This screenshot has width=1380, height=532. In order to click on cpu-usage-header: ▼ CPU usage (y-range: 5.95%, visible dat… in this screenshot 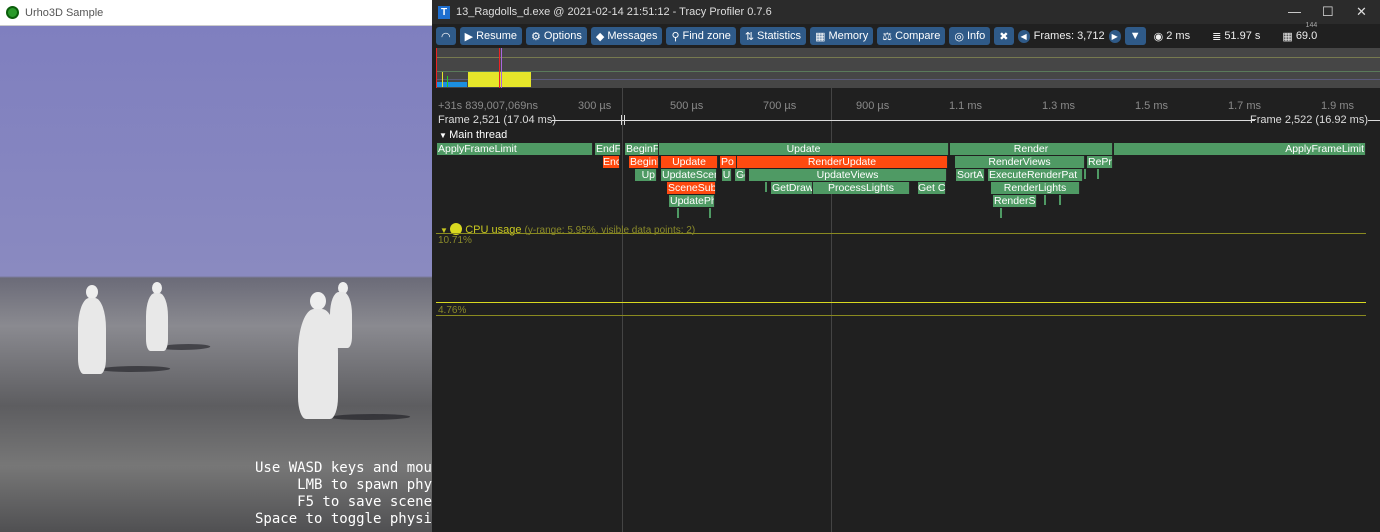, I will do `click(567, 229)`.